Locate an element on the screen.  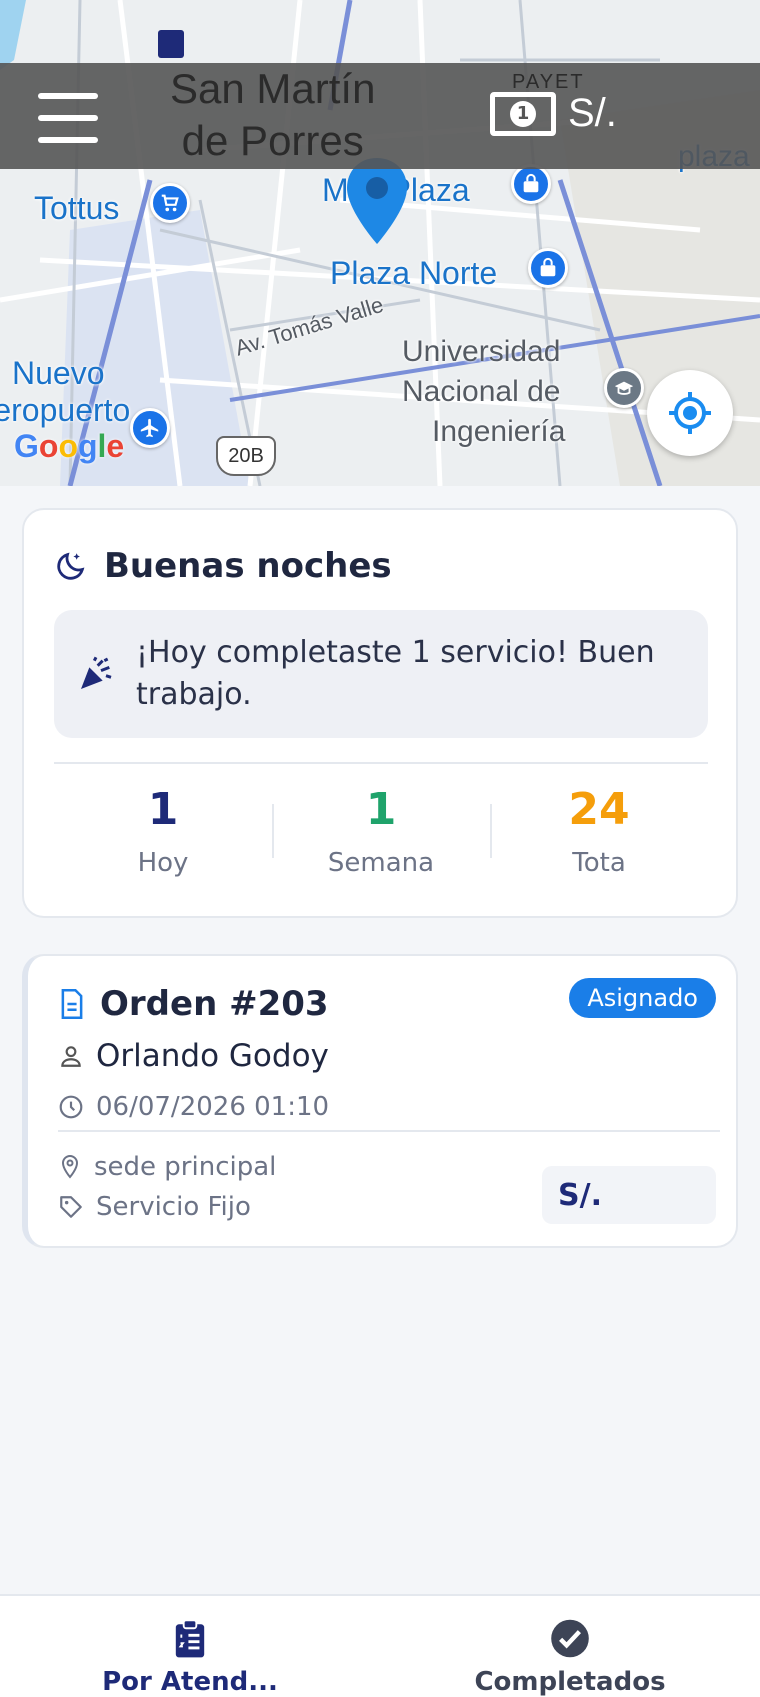
stat-total: 24 Tota is located at coordinates (599, 829).